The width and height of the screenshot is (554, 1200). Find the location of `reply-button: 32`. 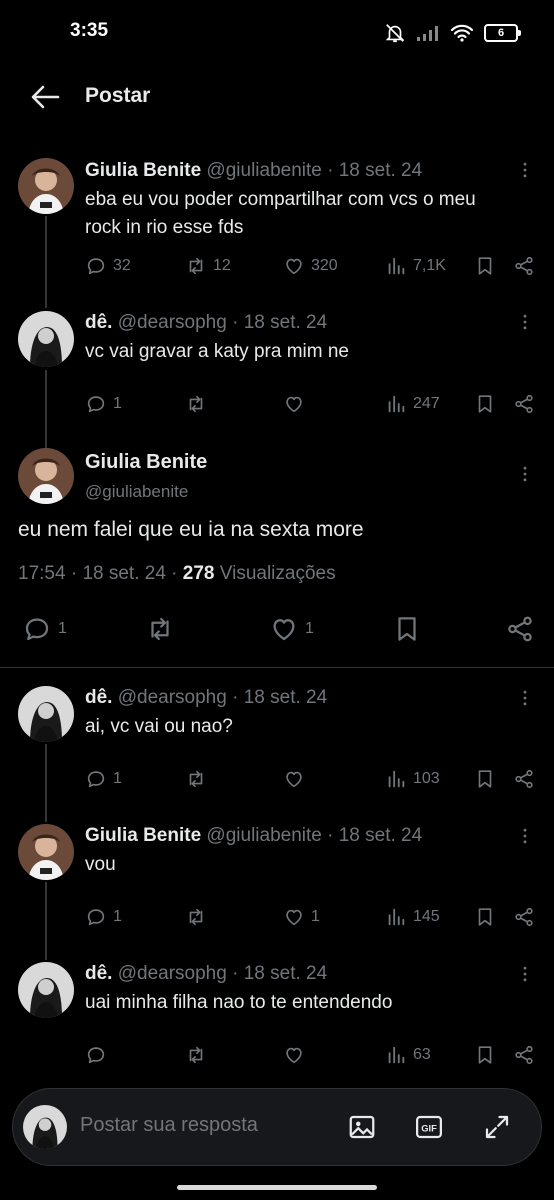

reply-button: 32 is located at coordinates (108, 266).